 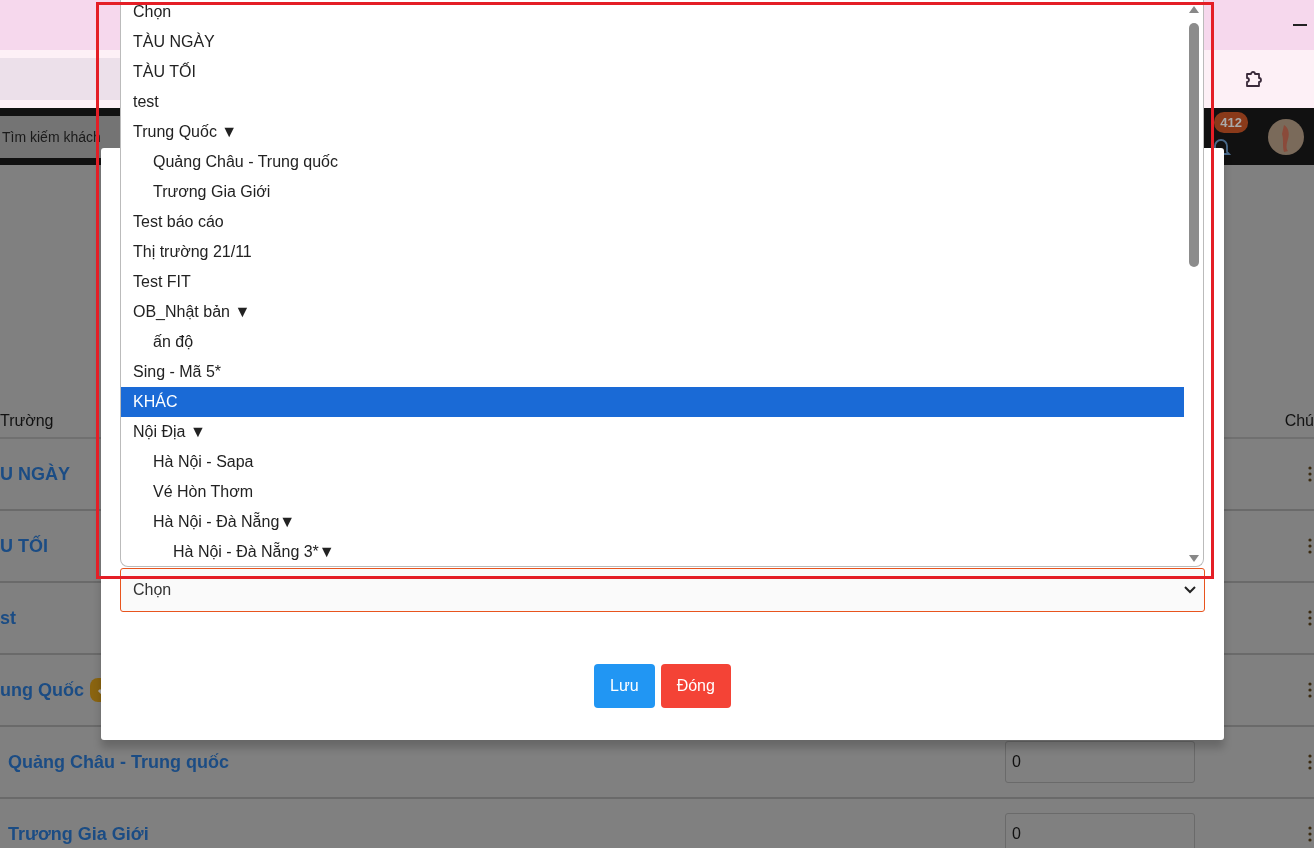 What do you see at coordinates (652, 312) in the screenshot?
I see `dropdown-option: OB_Nhật bản ▼` at bounding box center [652, 312].